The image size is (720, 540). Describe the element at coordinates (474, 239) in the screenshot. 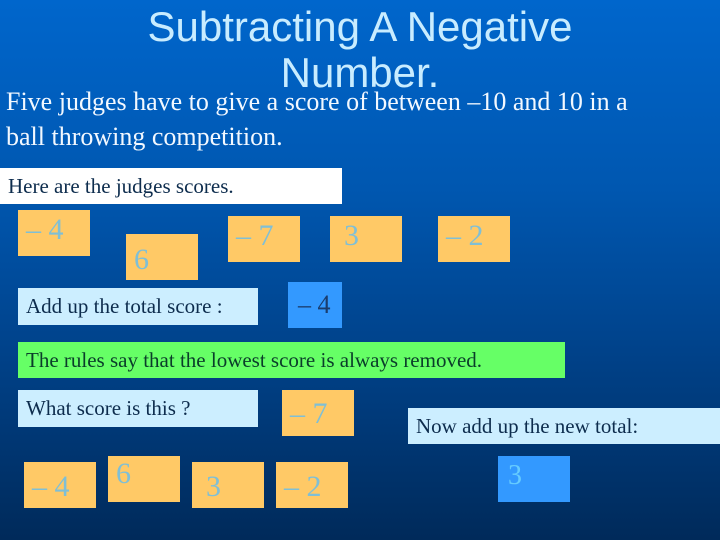

I see `judge-score-5: – 2` at that location.